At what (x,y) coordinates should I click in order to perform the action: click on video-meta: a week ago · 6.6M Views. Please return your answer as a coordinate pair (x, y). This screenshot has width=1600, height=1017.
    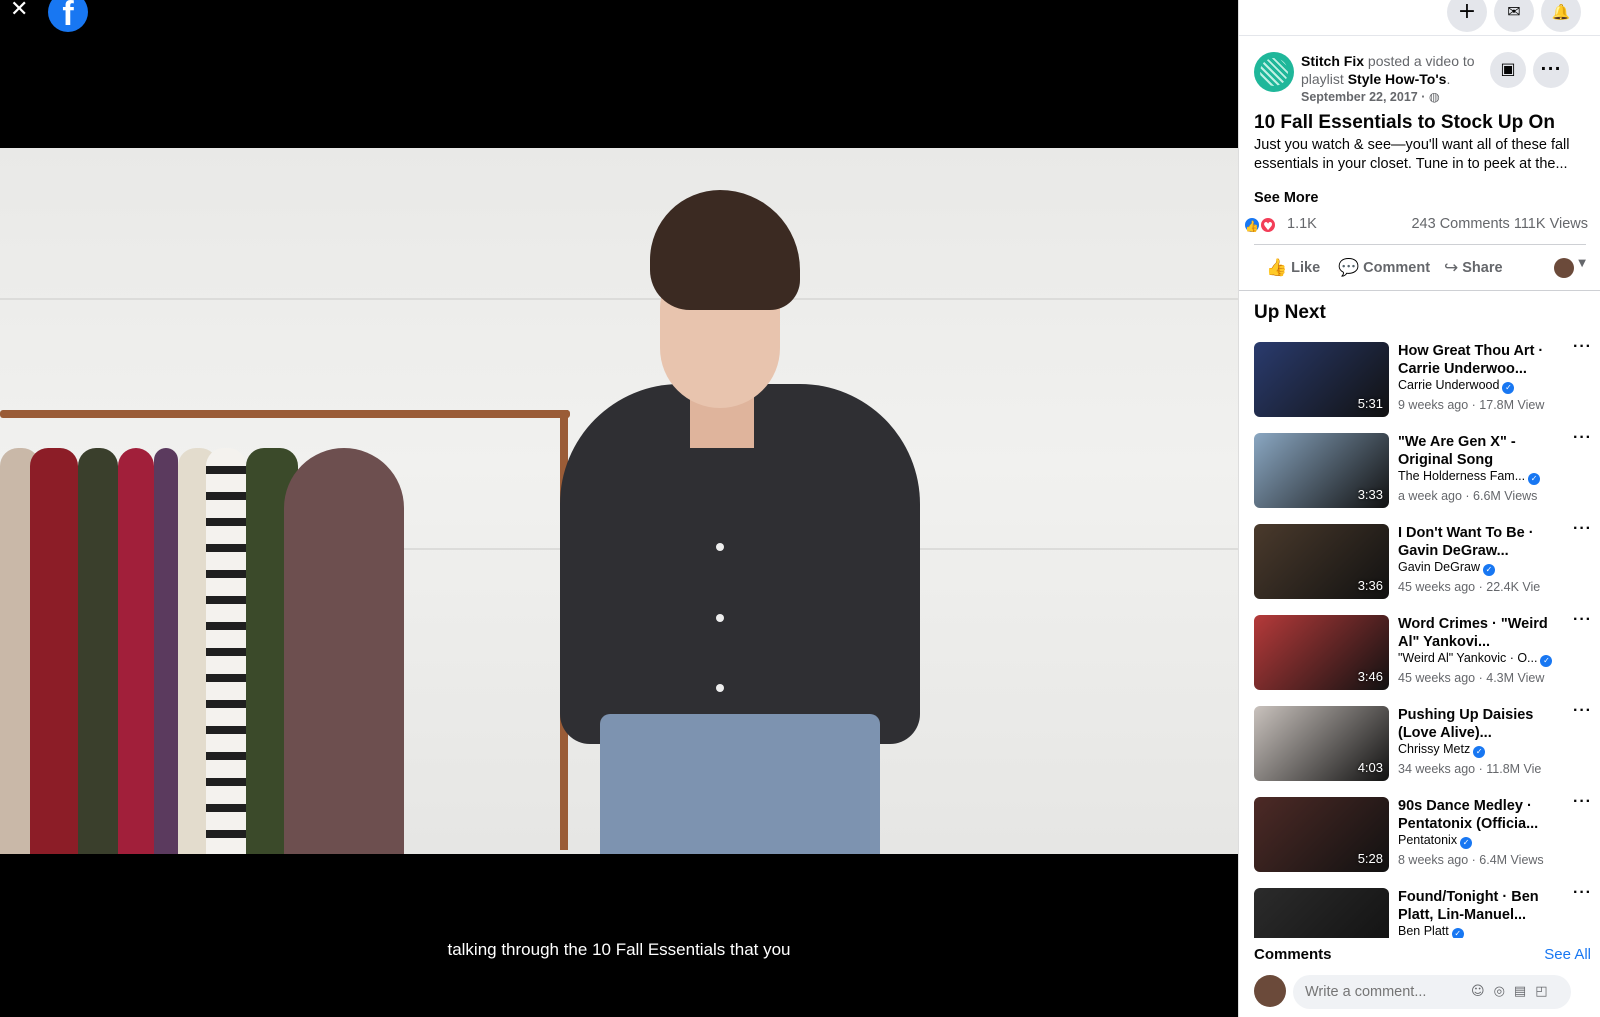
    Looking at the image, I should click on (1468, 496).